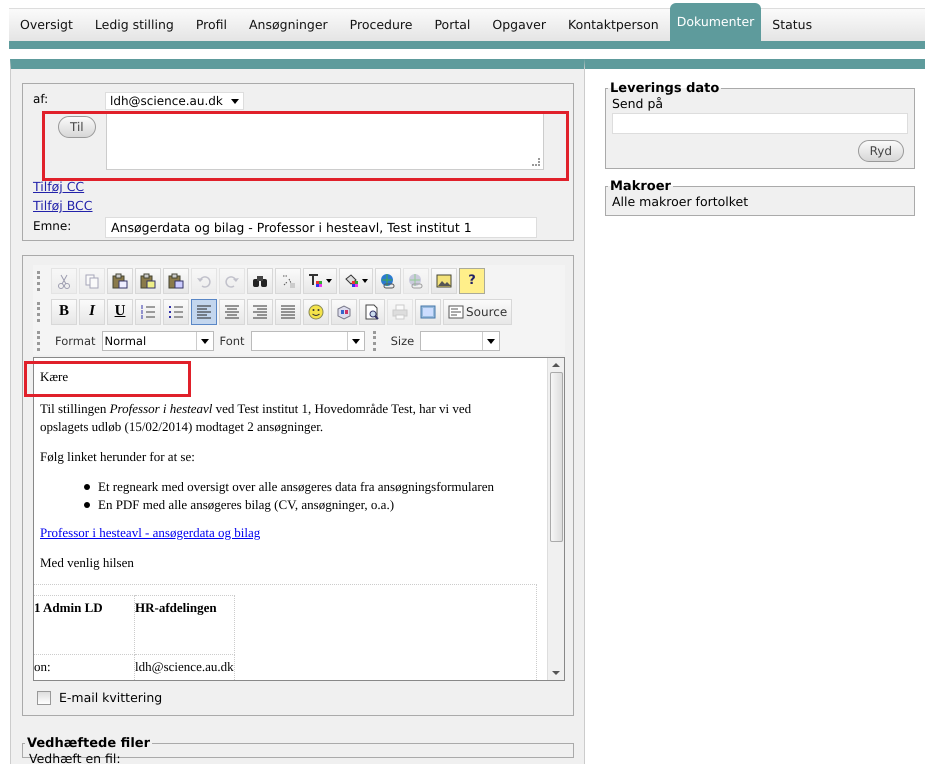 The image size is (925, 764). I want to click on smiley-icon, so click(316, 312).